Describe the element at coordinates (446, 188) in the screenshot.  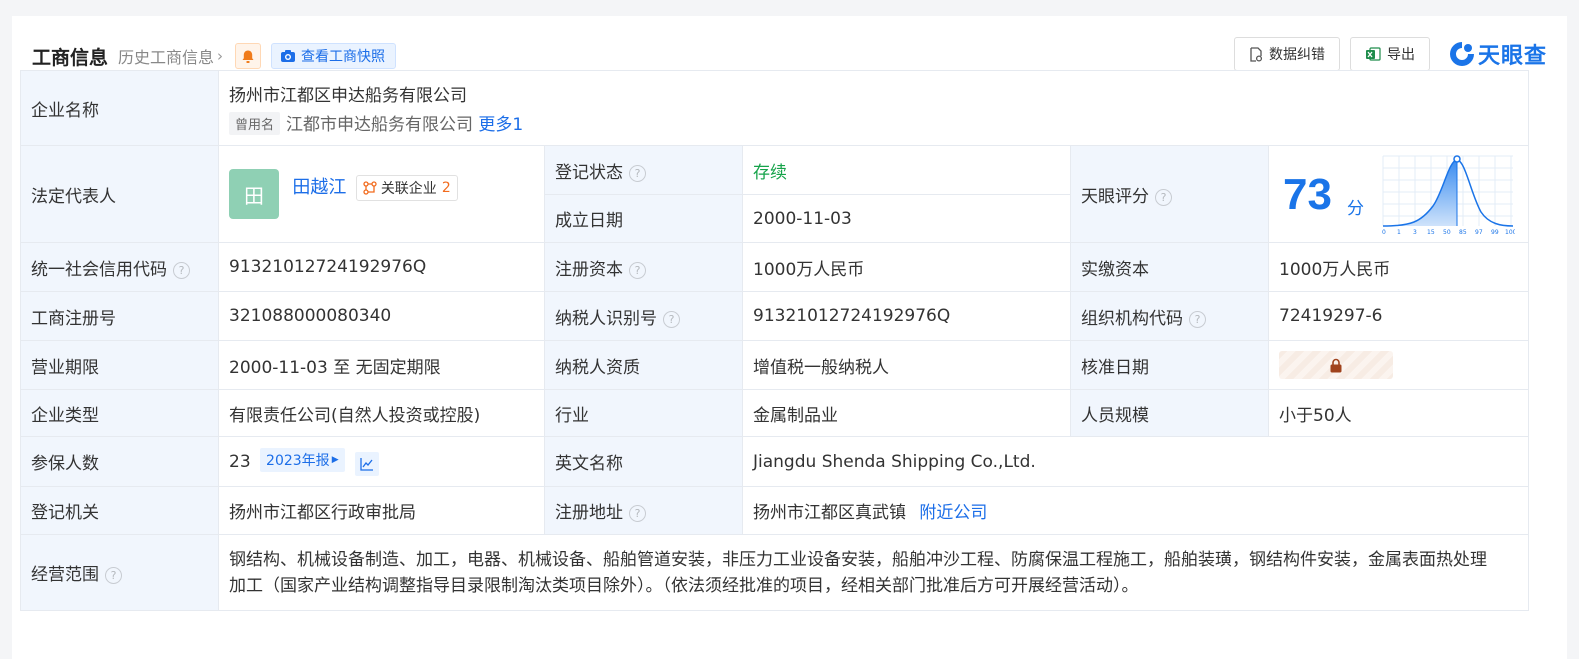
I see `related-companies-count: 2` at that location.